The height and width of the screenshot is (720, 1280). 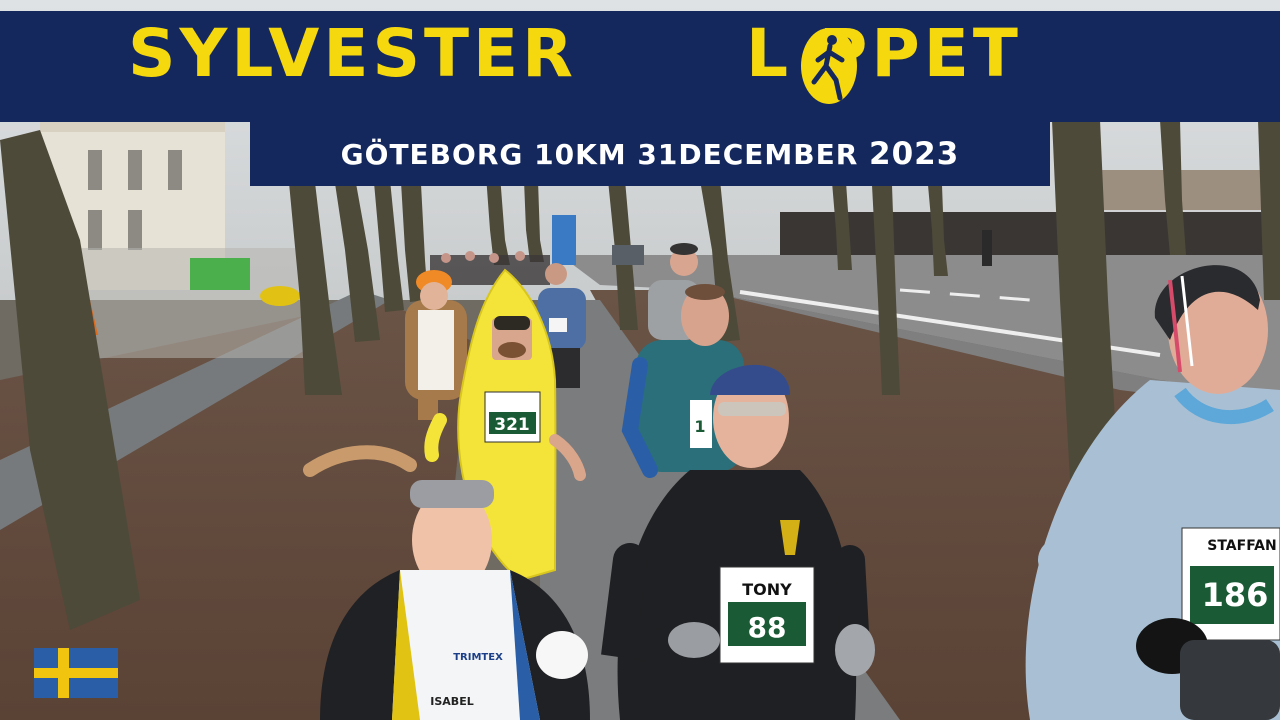 I want to click on bib-186: 186, so click(x=1235, y=595).